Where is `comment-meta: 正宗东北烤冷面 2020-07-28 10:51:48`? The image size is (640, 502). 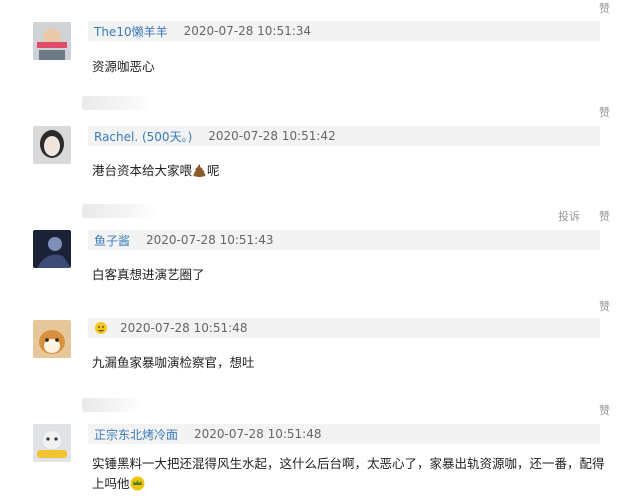
comment-meta: 正宗东北烤冷面 2020-07-28 10:51:48 is located at coordinates (344, 434).